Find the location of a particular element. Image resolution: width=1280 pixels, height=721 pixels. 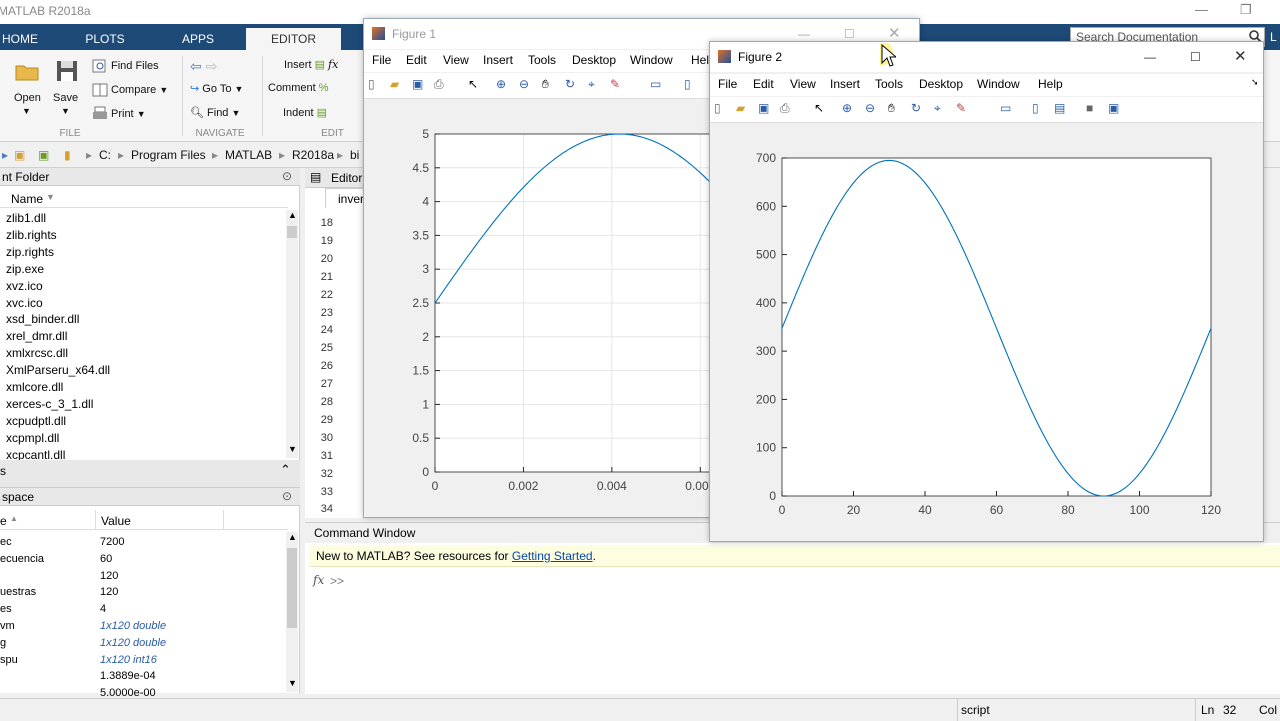

file-list-item: zip.rights is located at coordinates (30, 252).